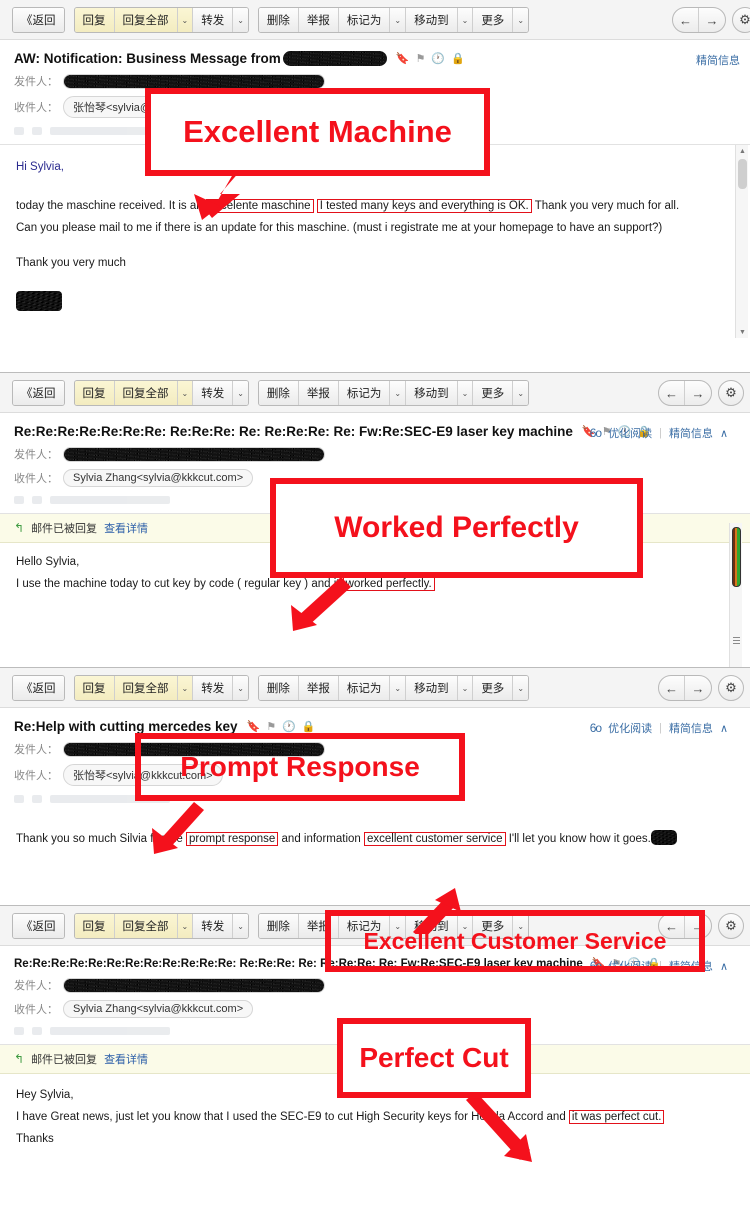 Image resolution: width=750 pixels, height=1206 pixels. Describe the element at coordinates (185, 688) in the screenshot. I see `reply-all-caret-icon-3: ⌄` at that location.